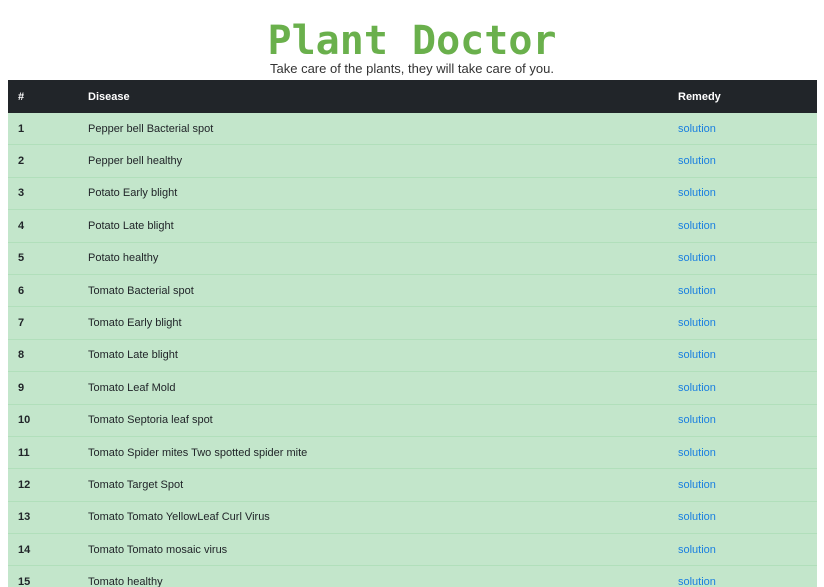 This screenshot has width=824, height=587. What do you see at coordinates (373, 323) in the screenshot?
I see `disease-name: Tomato Early blight` at bounding box center [373, 323].